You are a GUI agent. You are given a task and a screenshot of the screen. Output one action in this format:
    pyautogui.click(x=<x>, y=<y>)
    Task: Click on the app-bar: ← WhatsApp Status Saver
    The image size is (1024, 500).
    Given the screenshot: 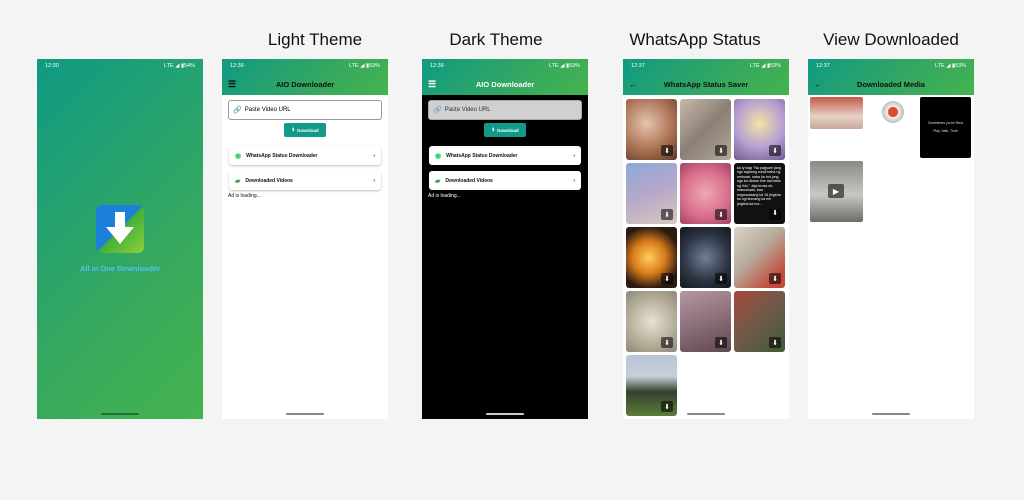 What is the action you would take?
    pyautogui.click(x=706, y=84)
    